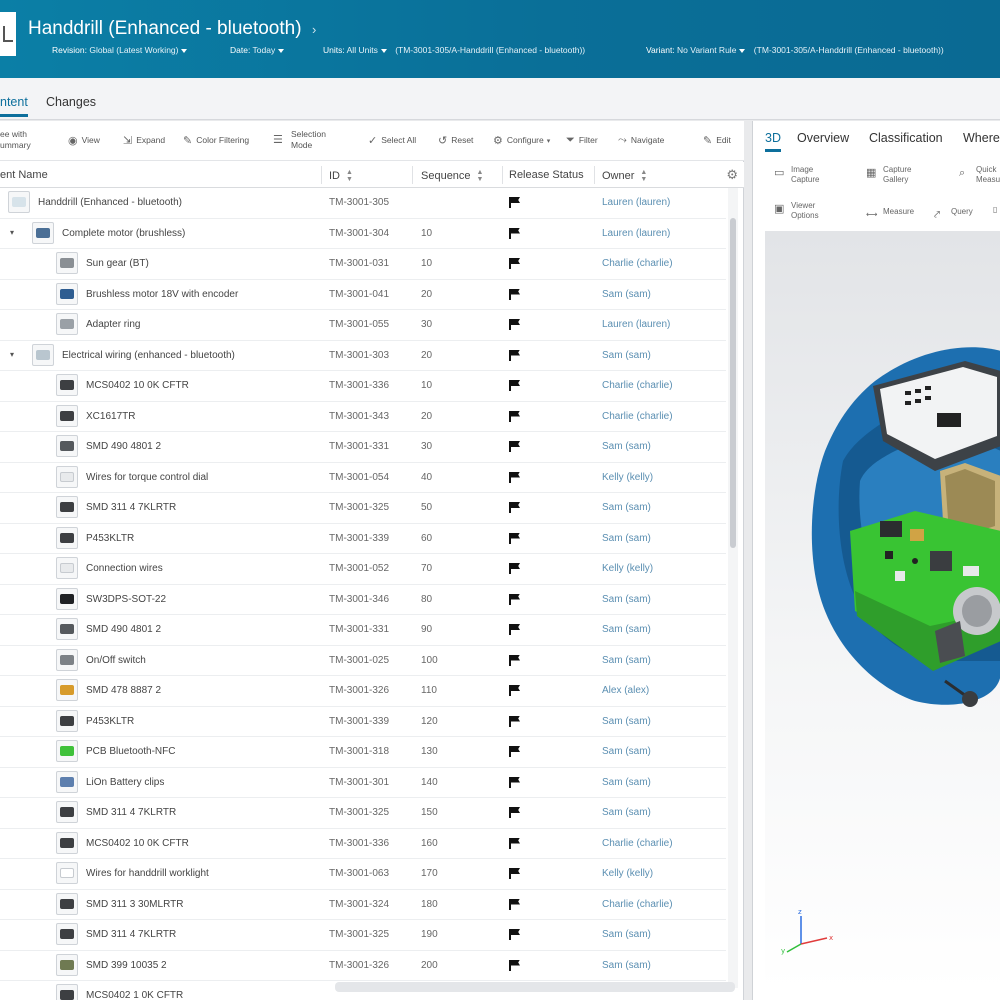 The height and width of the screenshot is (1000, 1000). What do you see at coordinates (130, 751) in the screenshot?
I see `part-name: PCB Bluetooth-NFC` at bounding box center [130, 751].